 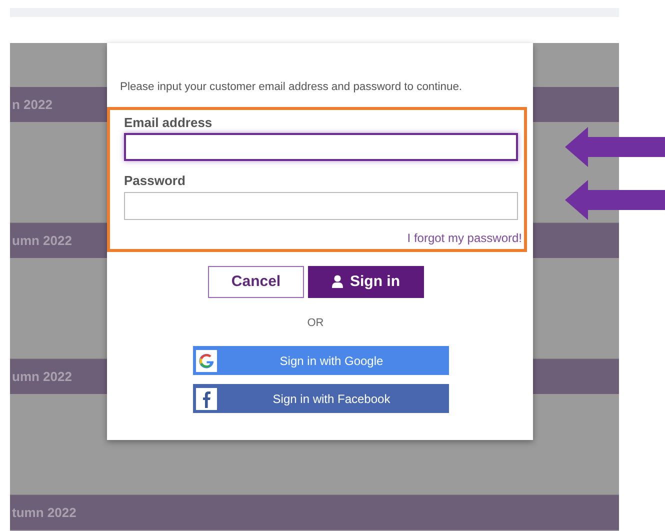 What do you see at coordinates (44, 513) in the screenshot?
I see `section-title: tumn 2022` at bounding box center [44, 513].